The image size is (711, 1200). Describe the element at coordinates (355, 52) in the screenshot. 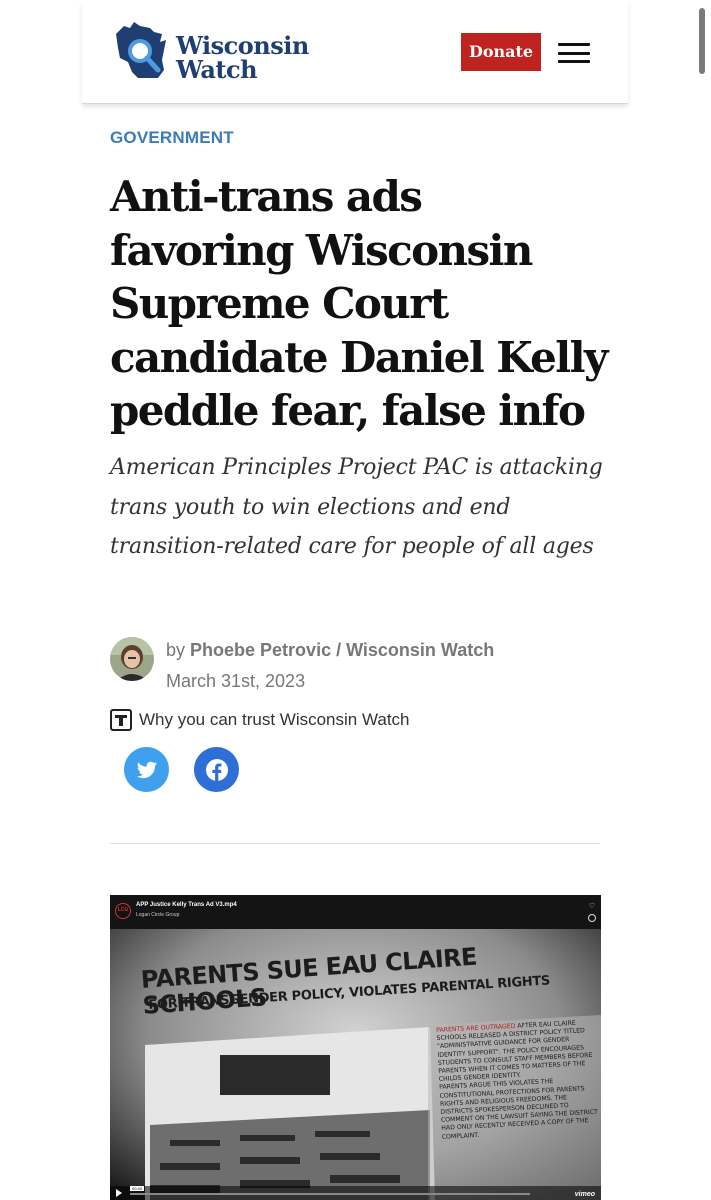

I see `site-header: Wisconsin Watch Donate` at that location.